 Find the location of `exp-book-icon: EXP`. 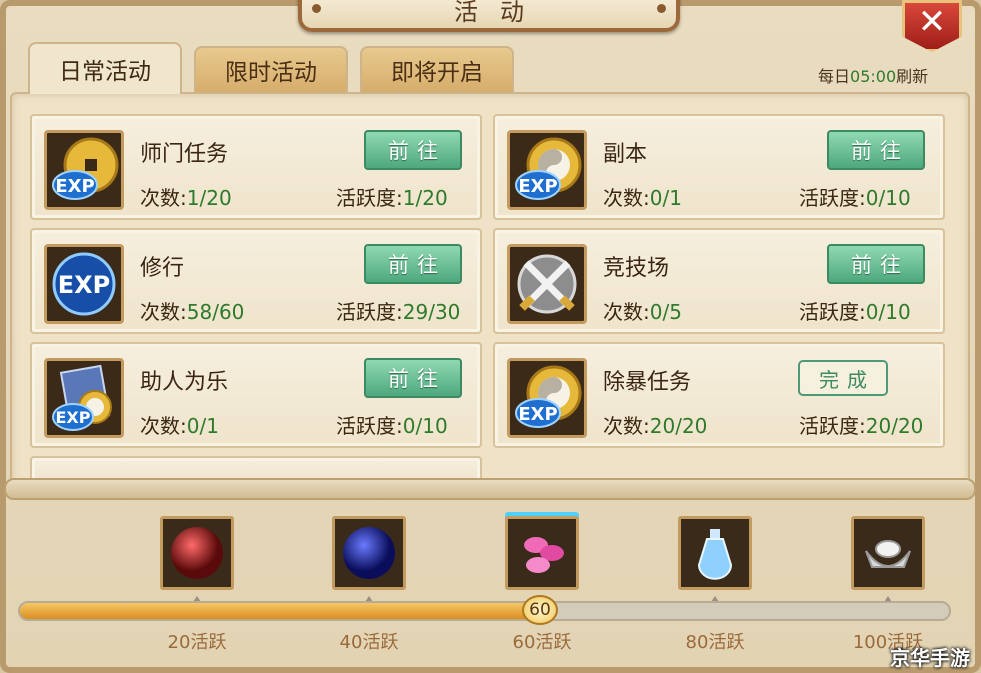

exp-book-icon: EXP is located at coordinates (84, 398).